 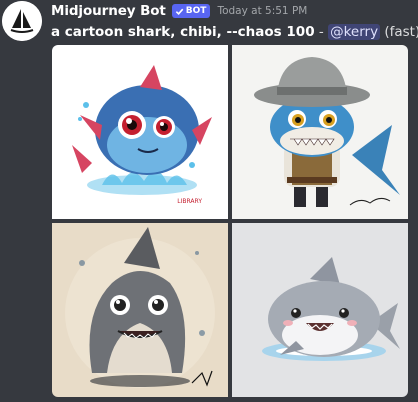 I want to click on sailboat-icon, so click(x=22, y=21).